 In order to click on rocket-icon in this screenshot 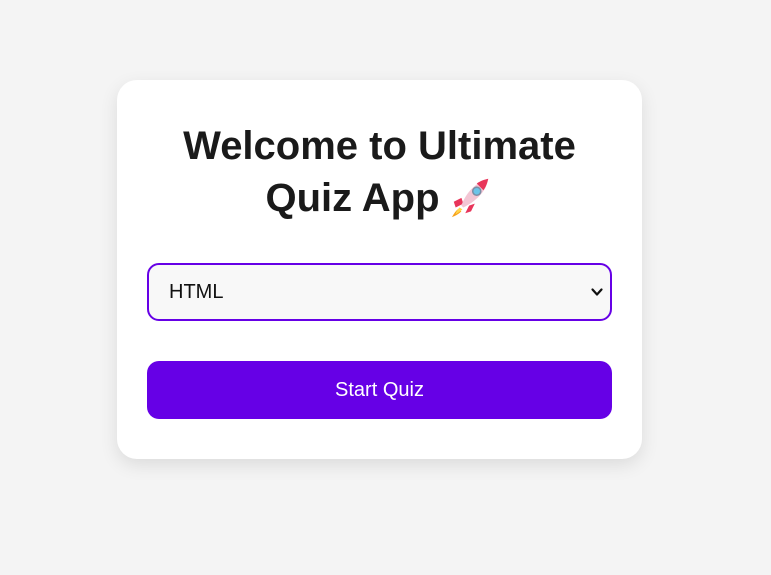, I will do `click(469, 198)`.